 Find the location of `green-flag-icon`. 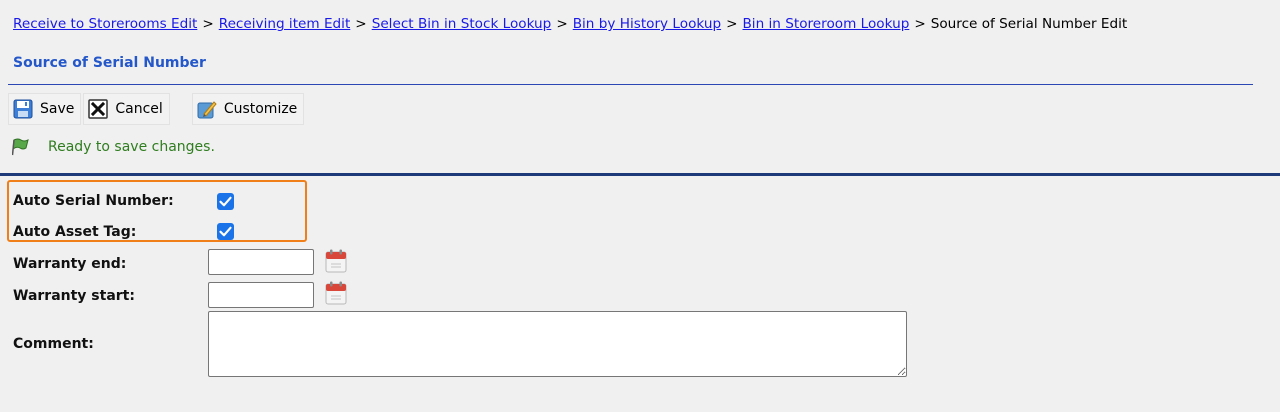

green-flag-icon is located at coordinates (20, 147).